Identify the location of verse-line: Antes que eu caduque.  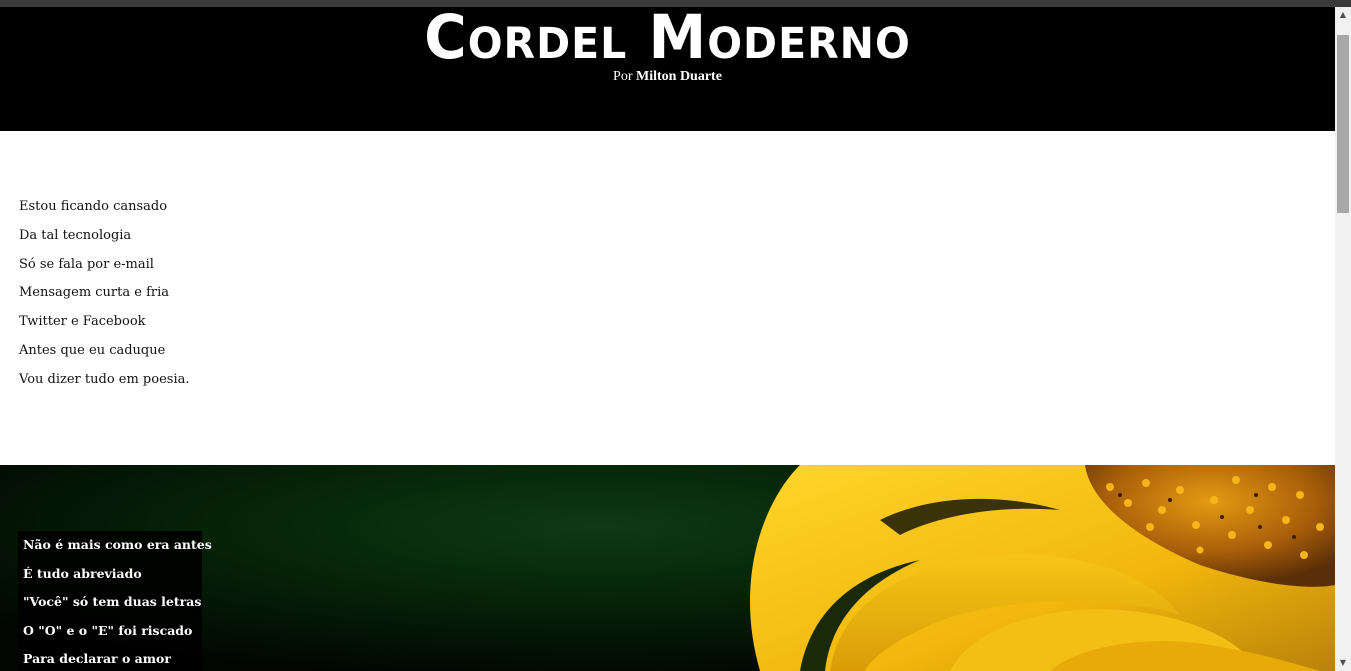
(92, 350).